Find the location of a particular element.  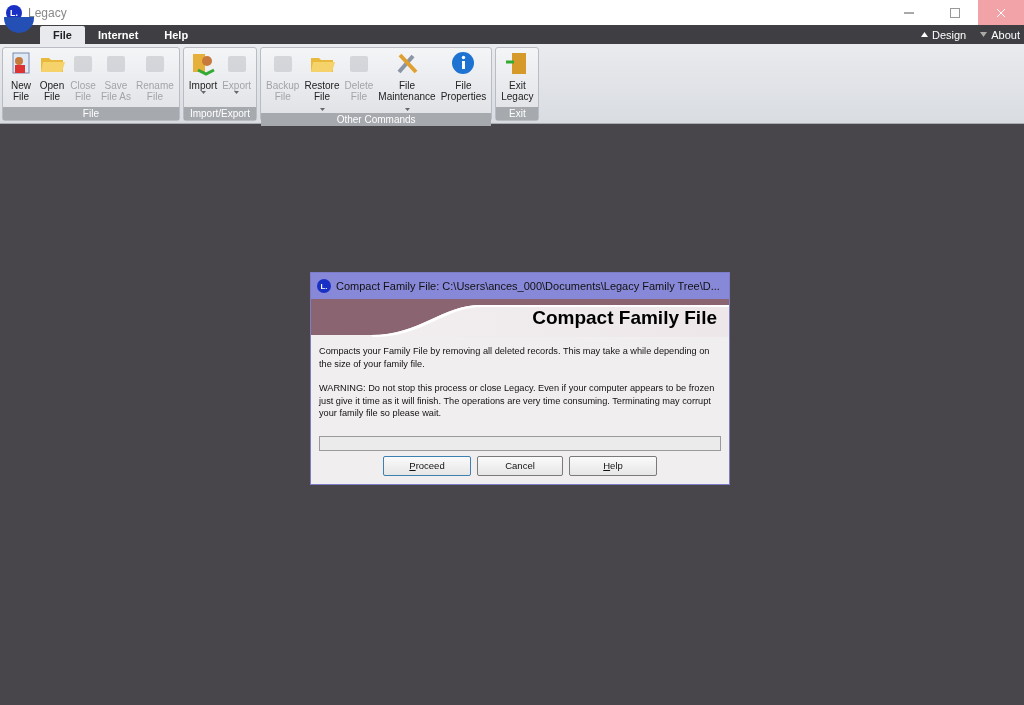

group-label: Import/Export is located at coordinates (220, 113).